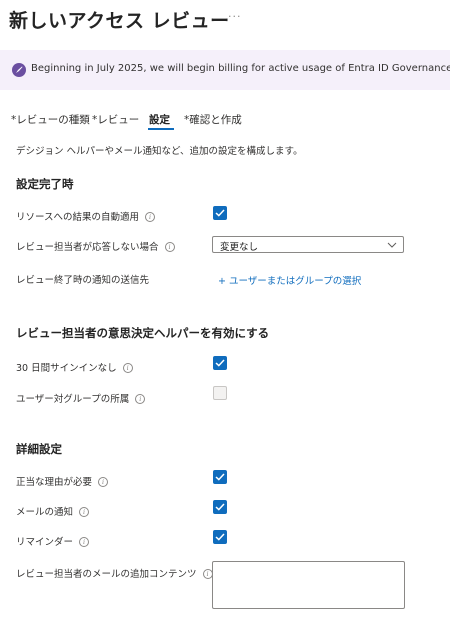  Describe the element at coordinates (54, 482) in the screenshot. I see `justification-label: 正当な理由が必要` at that location.